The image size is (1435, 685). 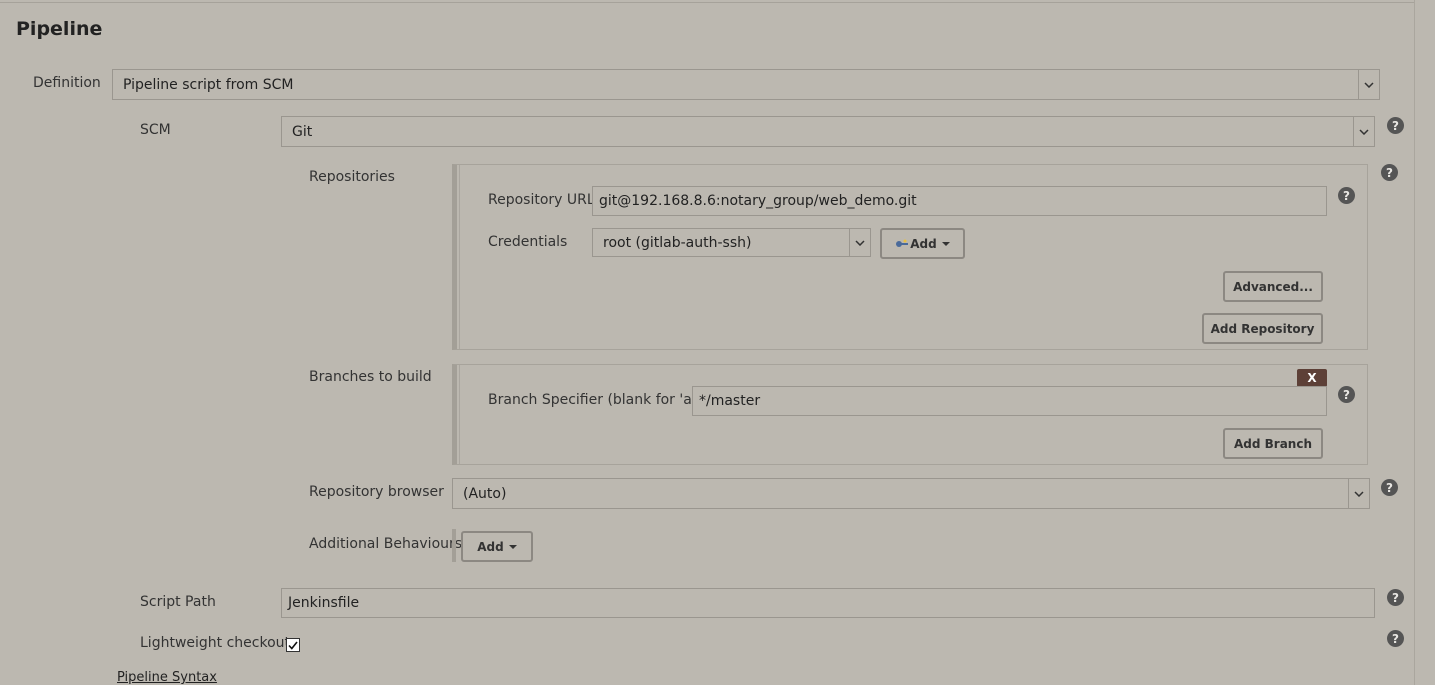 I want to click on branches-label: Branches to build, so click(x=370, y=377).